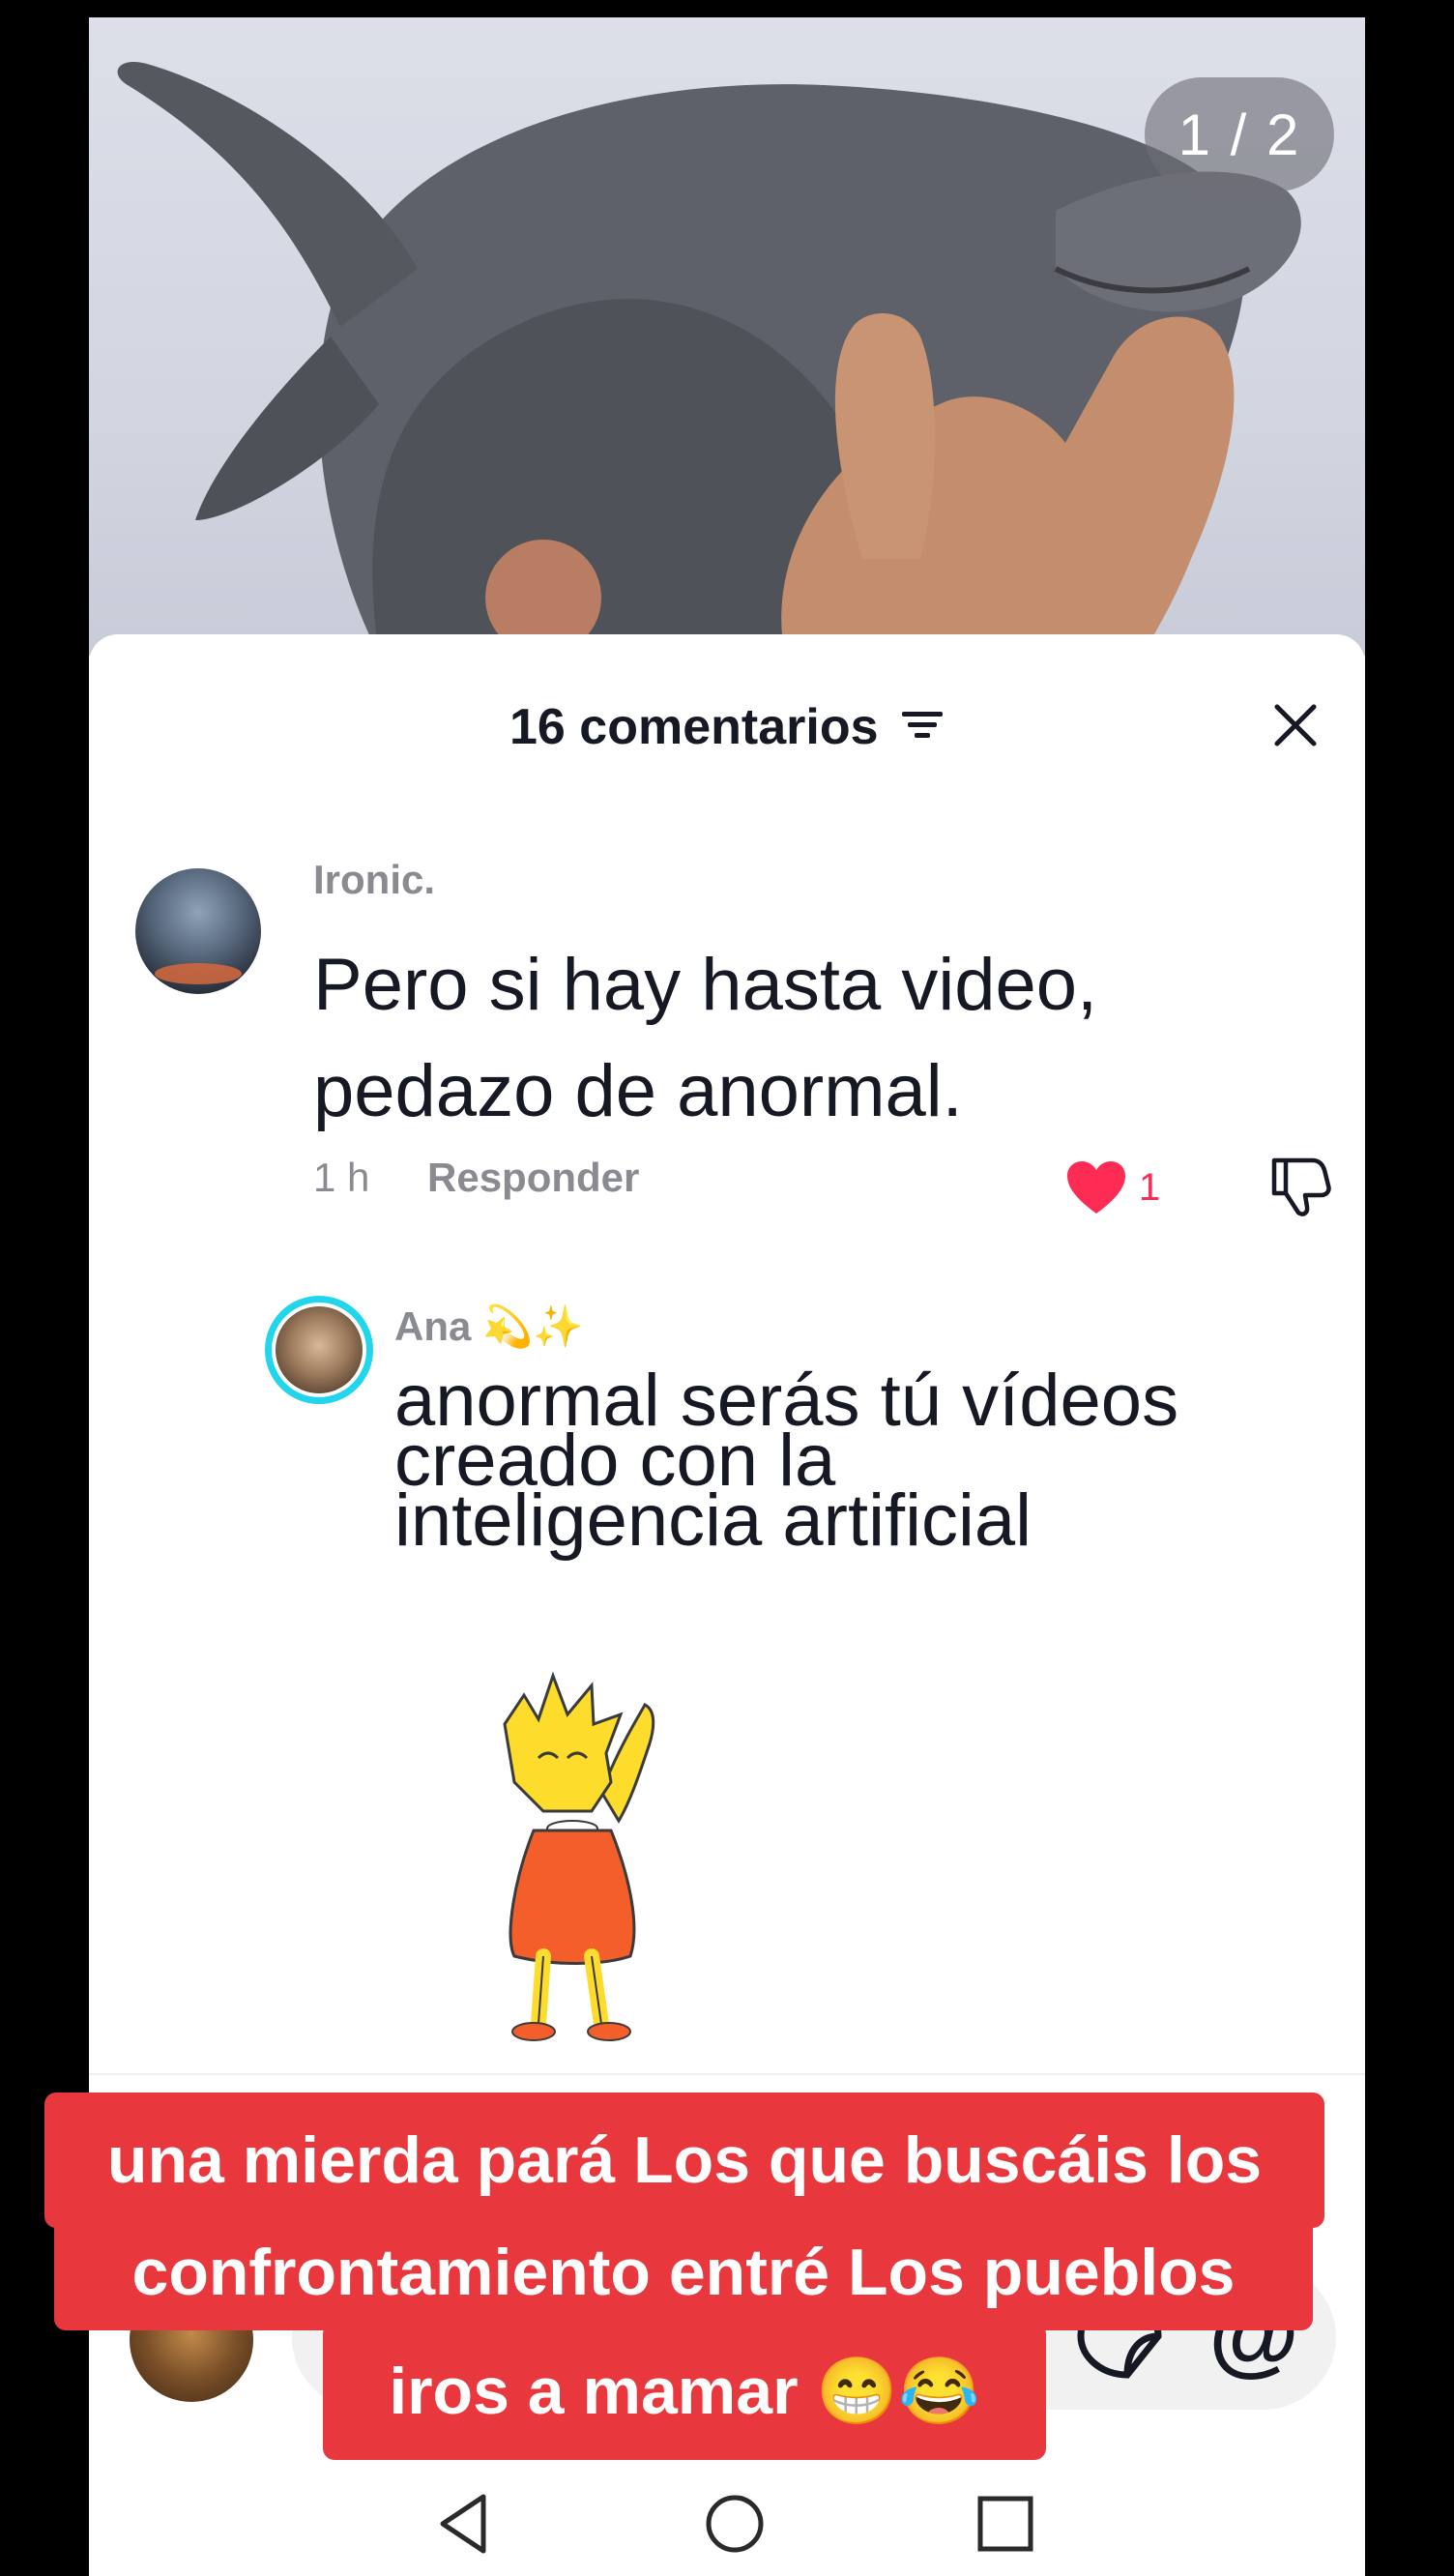  I want to click on close-button, so click(1296, 725).